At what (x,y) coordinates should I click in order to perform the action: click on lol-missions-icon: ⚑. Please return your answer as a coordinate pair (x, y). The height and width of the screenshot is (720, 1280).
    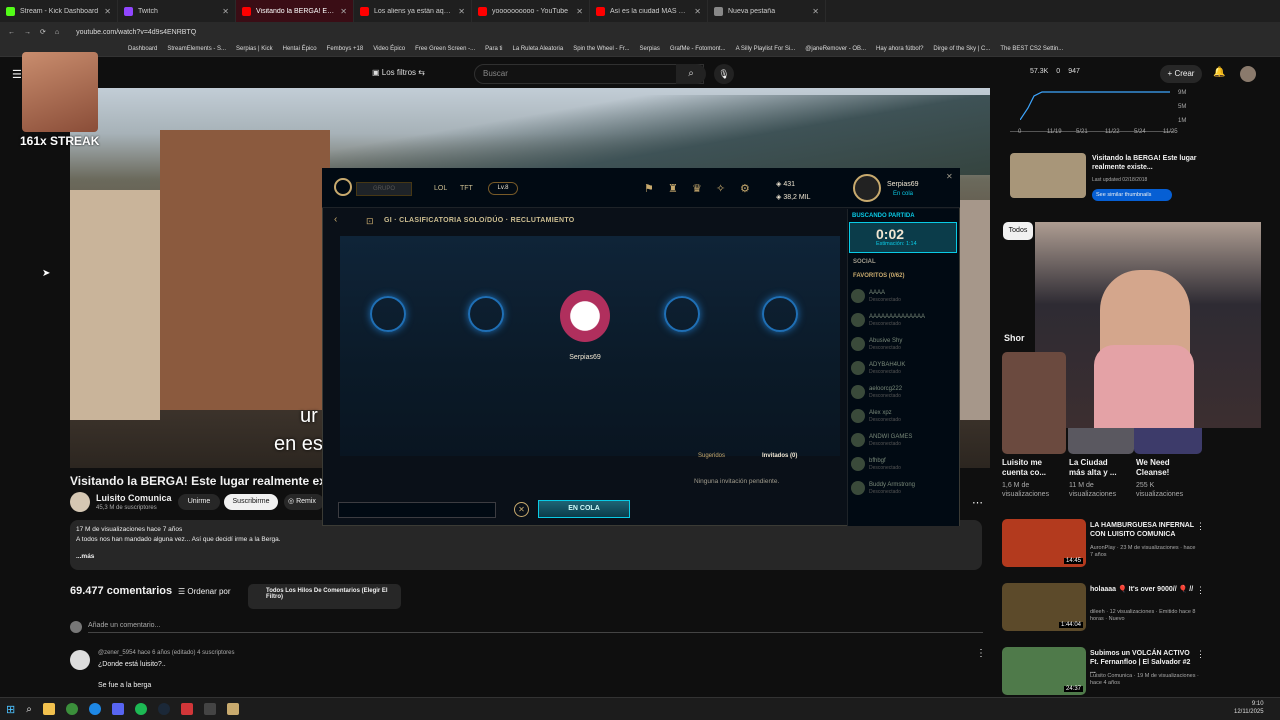
    Looking at the image, I should click on (649, 188).